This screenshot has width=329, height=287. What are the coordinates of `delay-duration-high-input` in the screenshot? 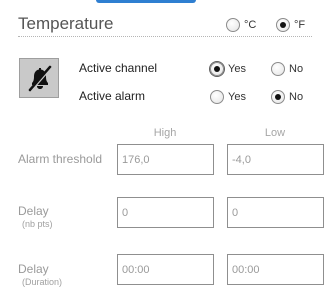 It's located at (165, 269).